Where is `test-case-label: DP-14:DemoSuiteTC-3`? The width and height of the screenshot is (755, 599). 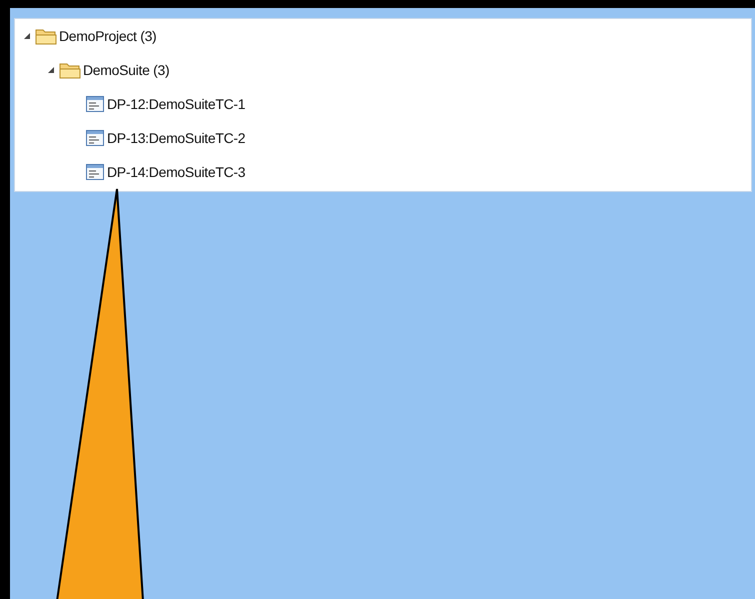
test-case-label: DP-14:DemoSuiteTC-3 is located at coordinates (176, 172).